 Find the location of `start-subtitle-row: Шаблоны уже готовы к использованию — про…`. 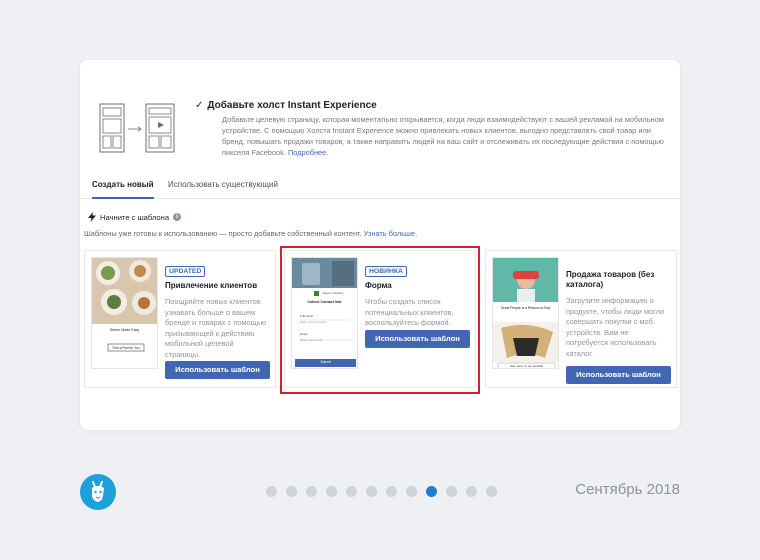

start-subtitle-row: Шаблоны уже готовы к использованию — про… is located at coordinates (251, 233).